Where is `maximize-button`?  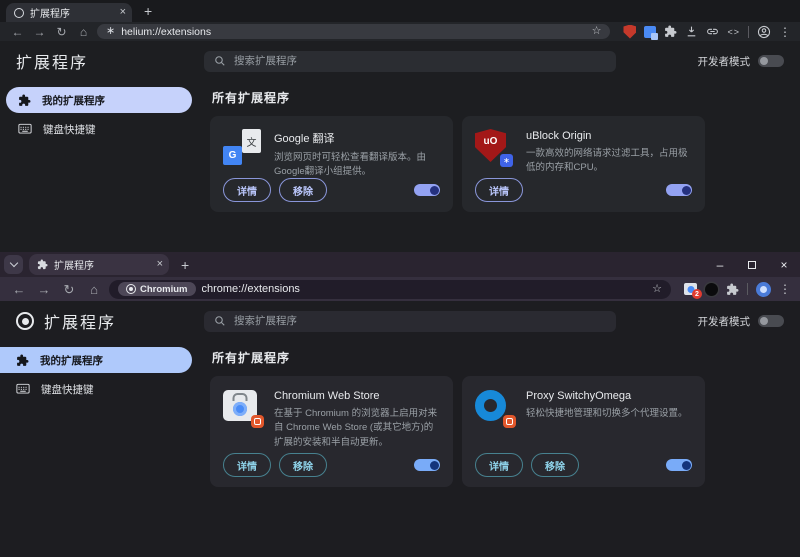 maximize-button is located at coordinates (752, 264).